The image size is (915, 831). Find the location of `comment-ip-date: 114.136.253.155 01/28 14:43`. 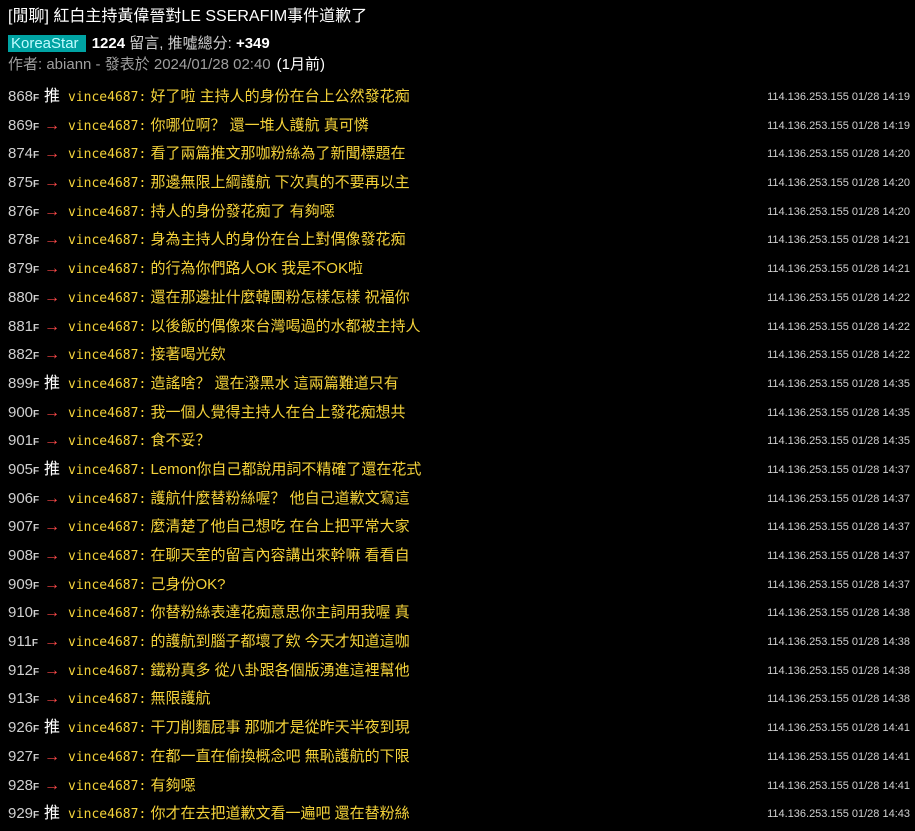

comment-ip-date: 114.136.253.155 01/28 14:43 is located at coordinates (838, 814).